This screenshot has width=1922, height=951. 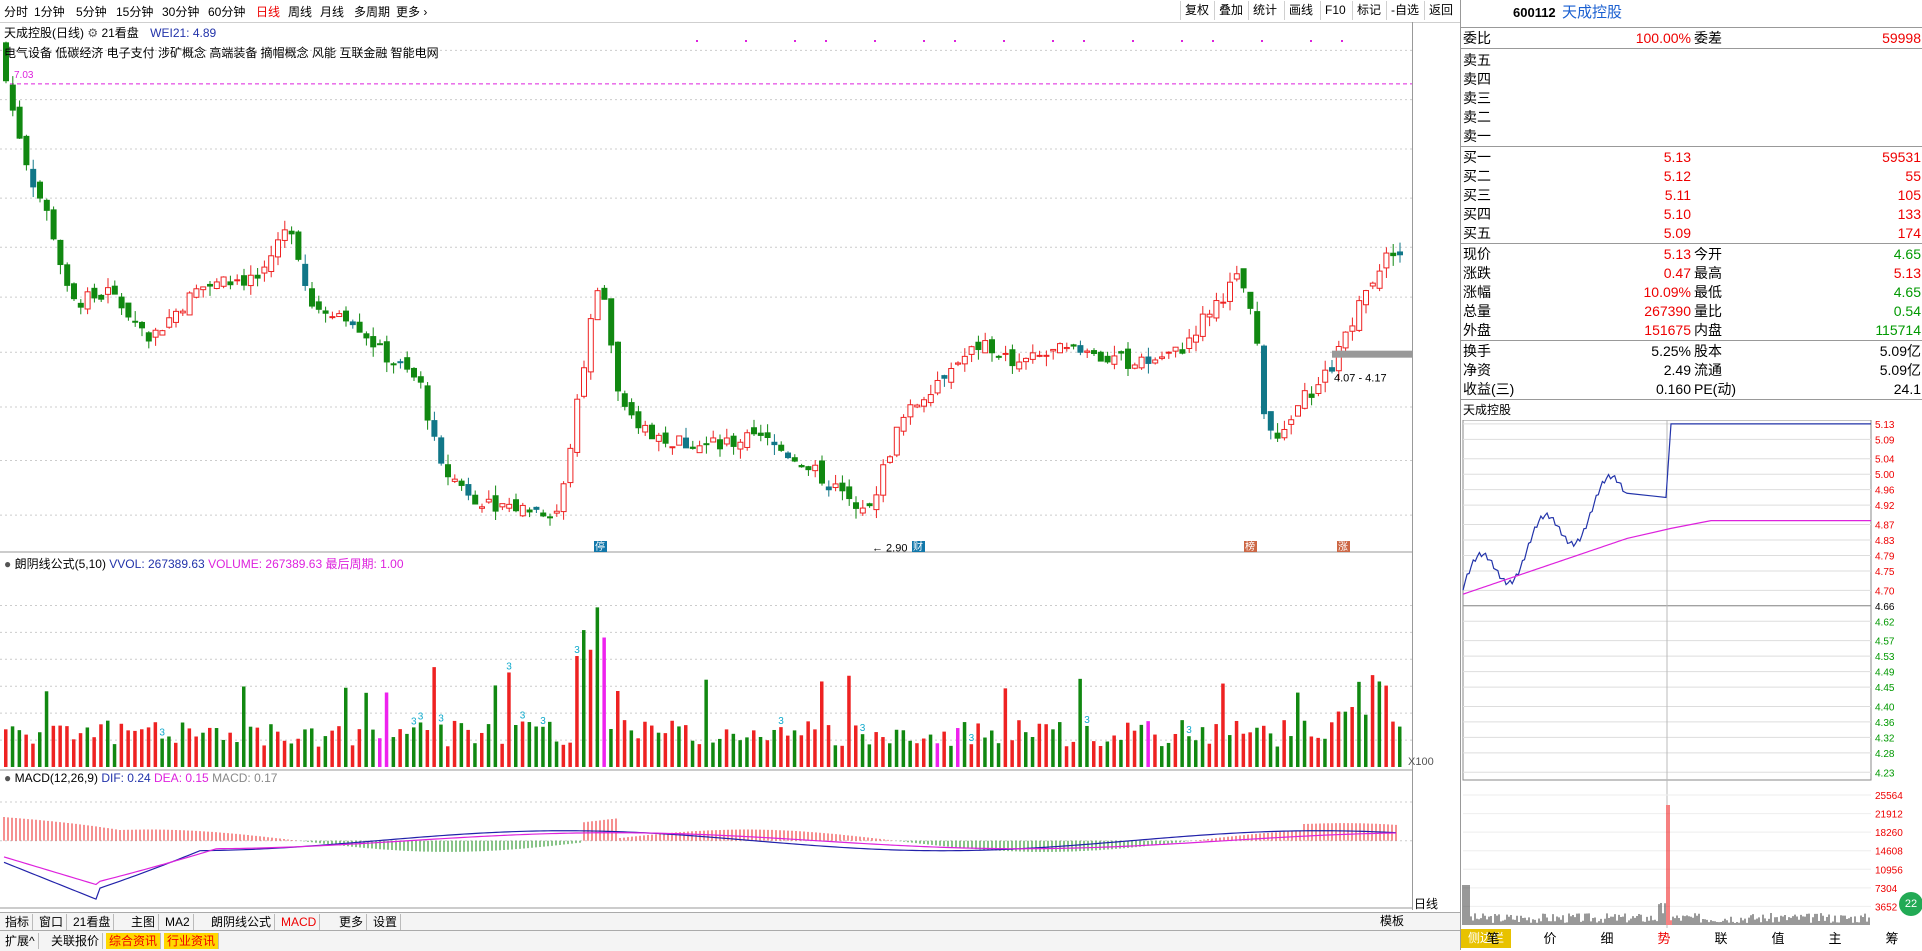 What do you see at coordinates (1404, 10) in the screenshot?
I see `tool-button-6: -自选` at bounding box center [1404, 10].